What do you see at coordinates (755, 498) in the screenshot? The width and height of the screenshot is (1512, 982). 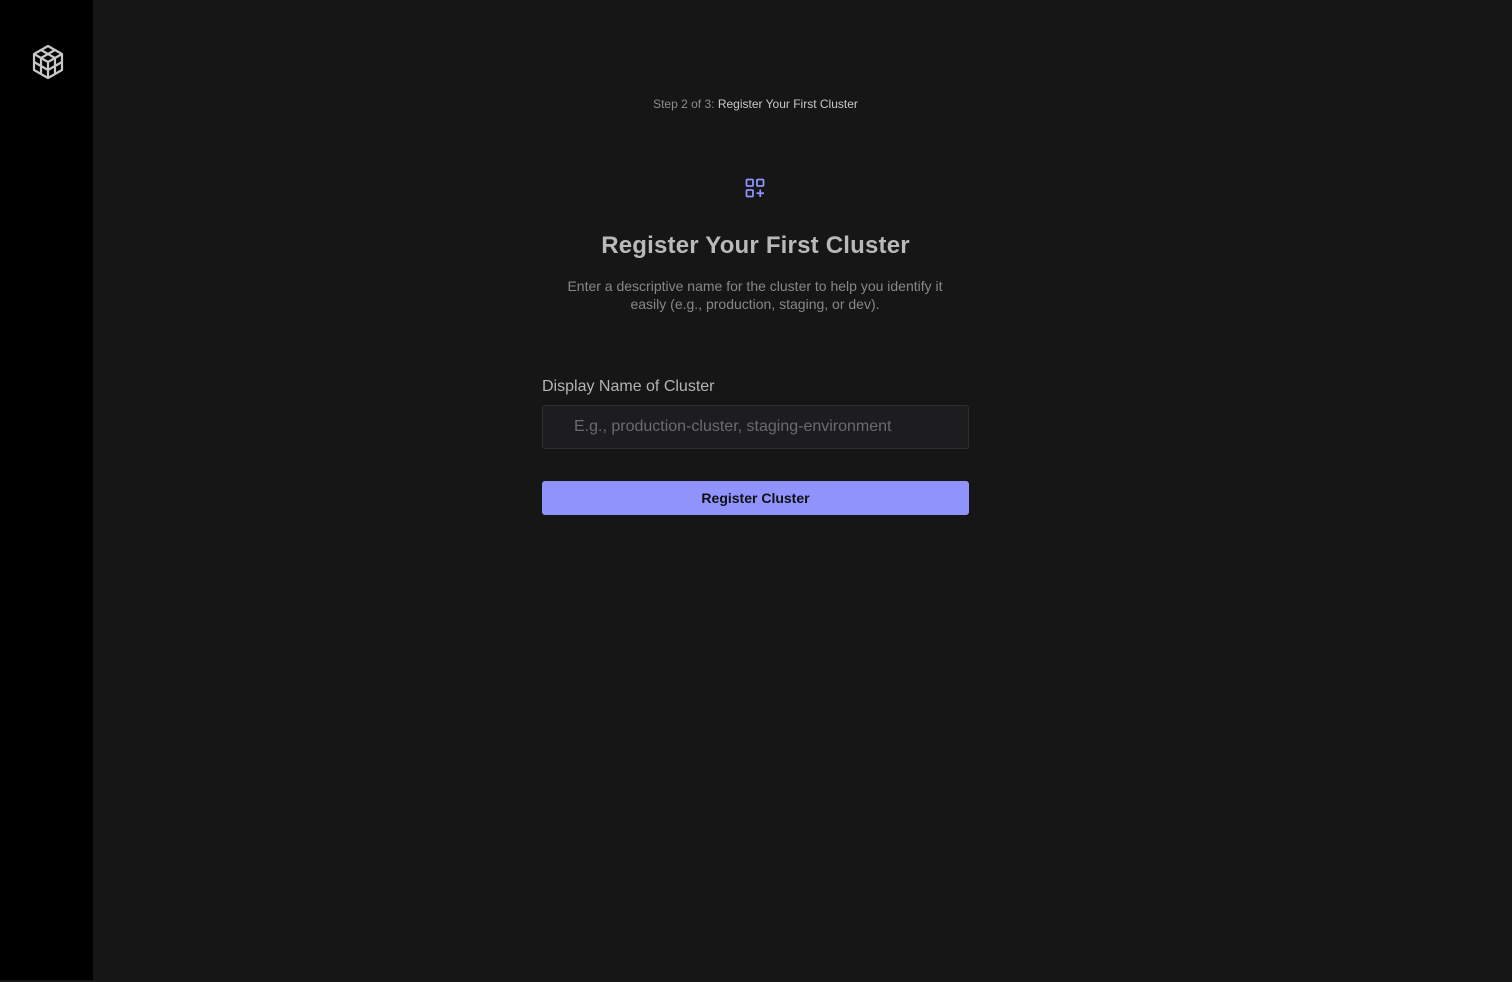 I see `register-cluster-button: Register Cluster` at bounding box center [755, 498].